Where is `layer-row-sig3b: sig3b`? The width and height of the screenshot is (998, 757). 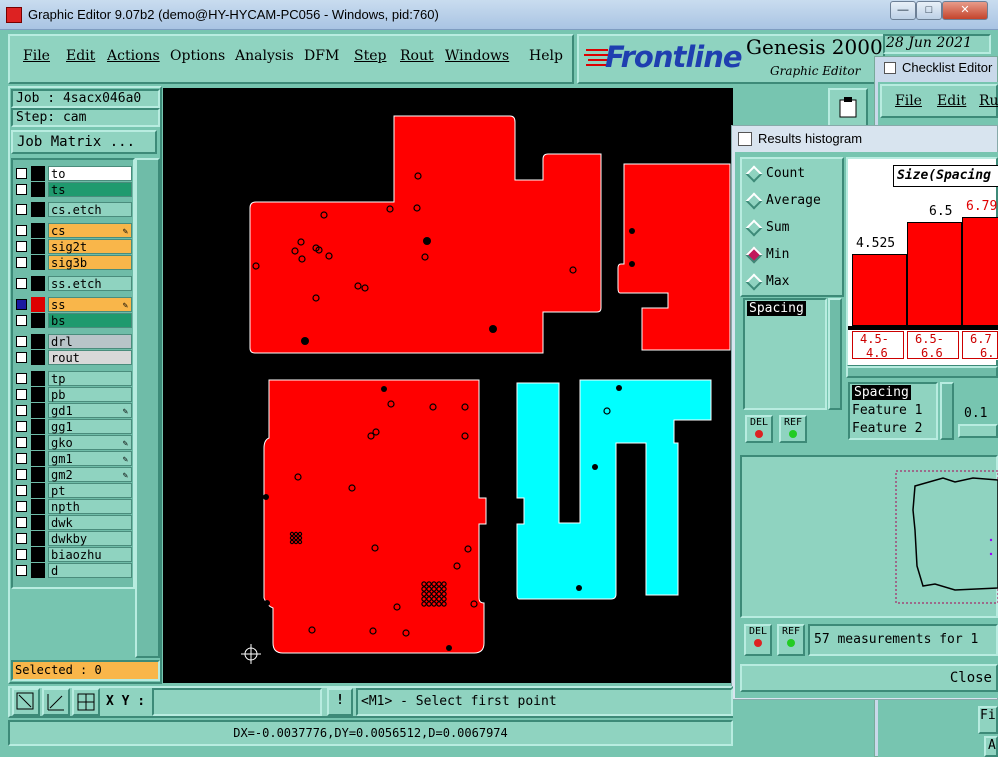 layer-row-sig3b: sig3b is located at coordinates (73, 262).